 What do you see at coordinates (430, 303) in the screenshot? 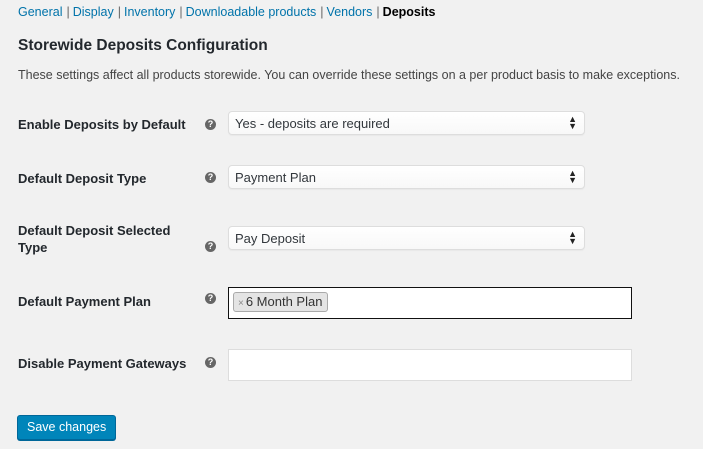
I see `payment-plan-multiselect: × 6 Month Plan` at bounding box center [430, 303].